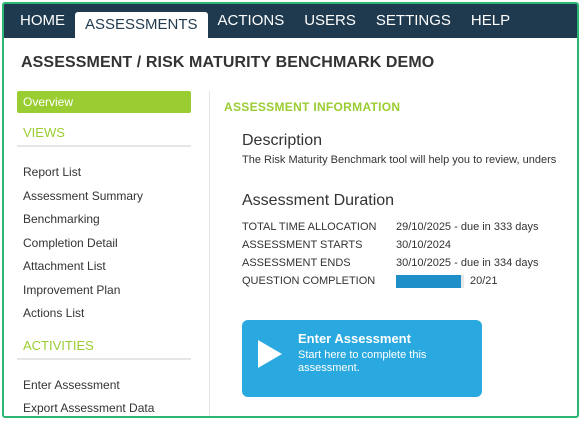  What do you see at coordinates (107, 314) in the screenshot?
I see `sidebar-item-actions-list: Actions List` at bounding box center [107, 314].